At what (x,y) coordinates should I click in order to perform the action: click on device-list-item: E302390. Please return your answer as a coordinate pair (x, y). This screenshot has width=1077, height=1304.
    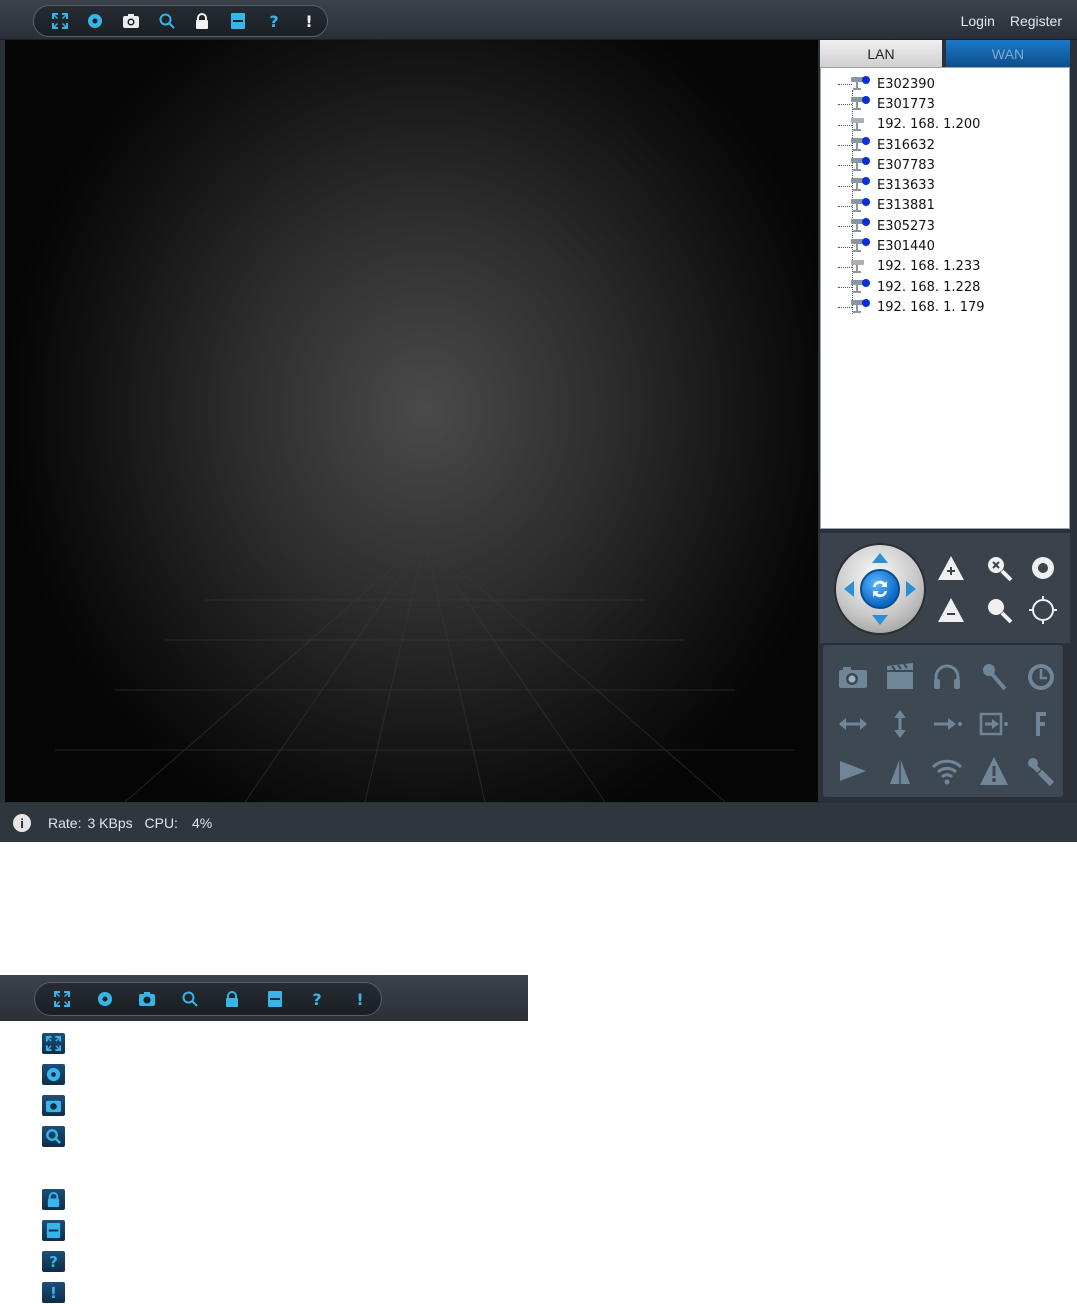
    Looking at the image, I should click on (910, 84).